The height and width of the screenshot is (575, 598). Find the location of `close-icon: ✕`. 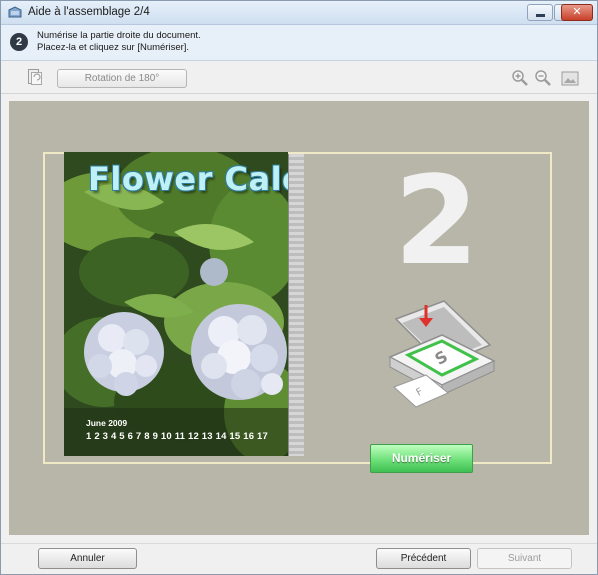

close-icon: ✕ is located at coordinates (577, 12).